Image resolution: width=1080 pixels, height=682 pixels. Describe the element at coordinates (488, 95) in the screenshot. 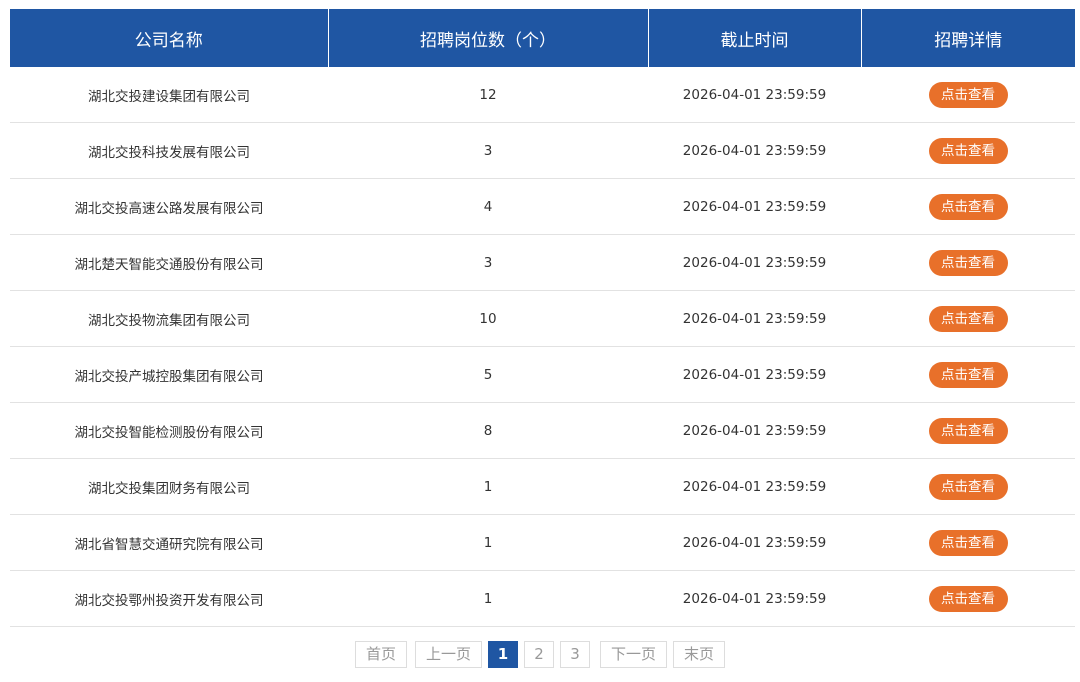

I see `positions-count-cell: 12` at that location.